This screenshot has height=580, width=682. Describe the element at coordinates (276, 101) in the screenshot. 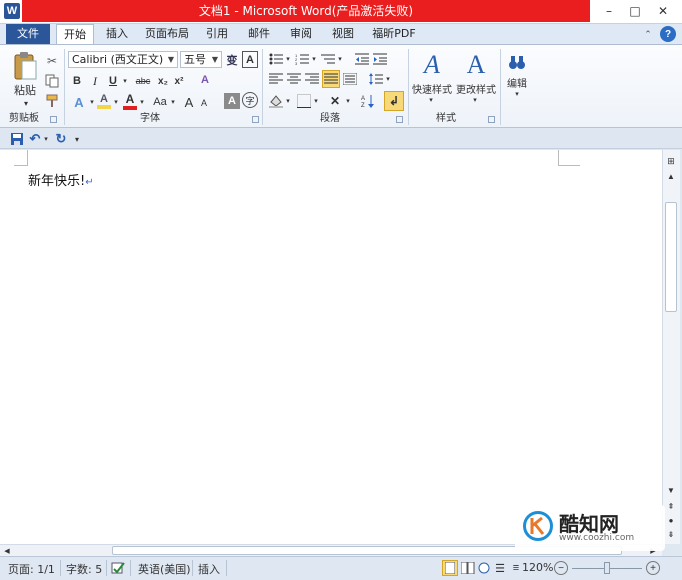

I see `shading-icon` at that location.